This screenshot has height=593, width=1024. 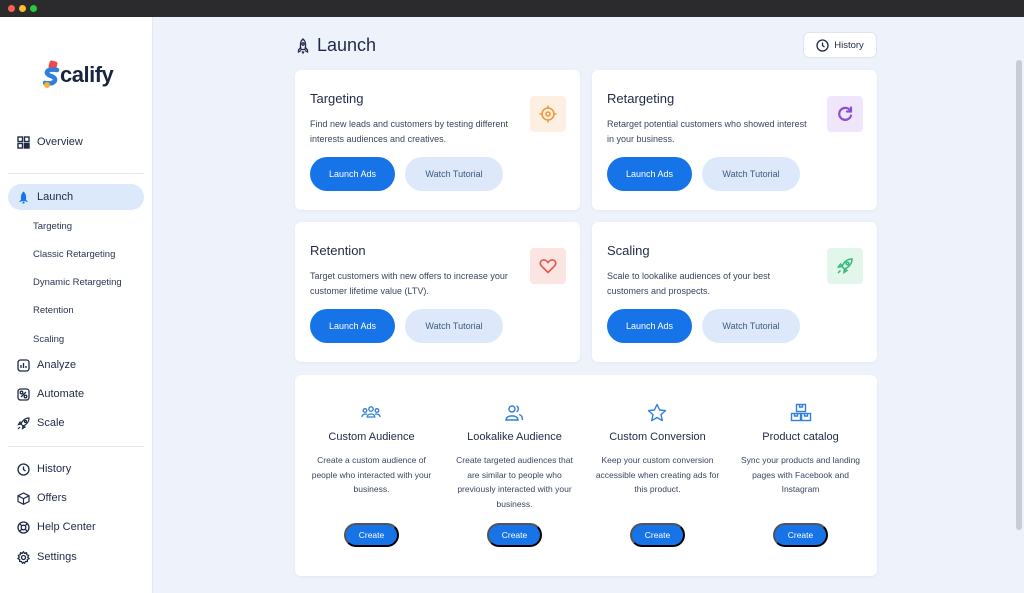 I want to click on sidebar-subitem-classic-retargeting: Classic Retargeting, so click(x=74, y=255).